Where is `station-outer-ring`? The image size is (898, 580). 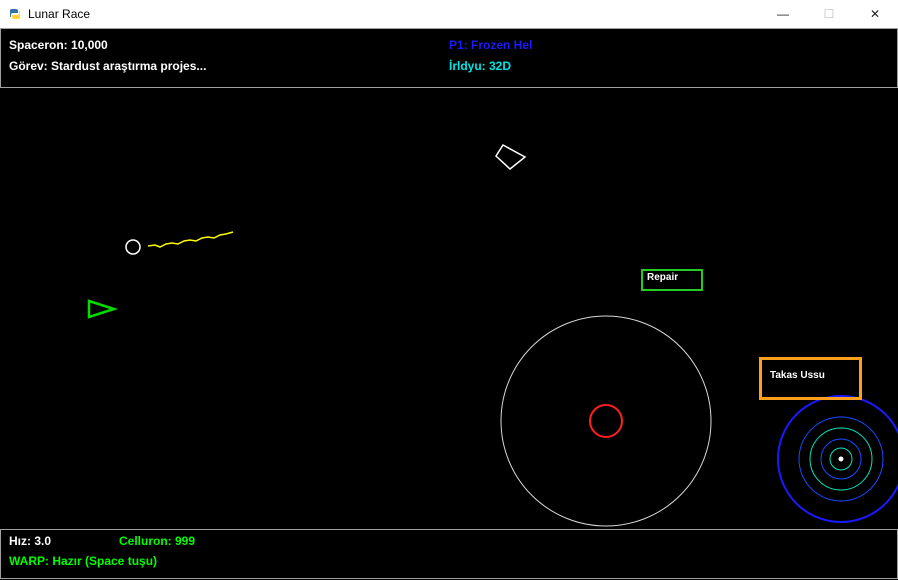 station-outer-ring is located at coordinates (837, 459).